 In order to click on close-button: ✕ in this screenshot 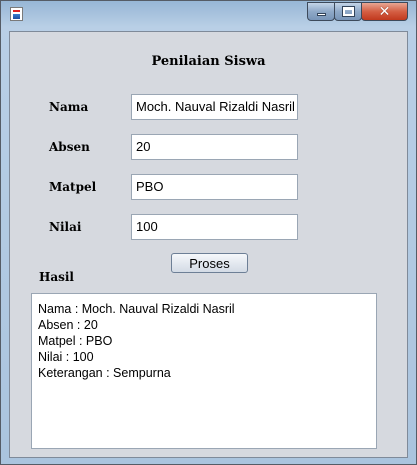, I will do `click(384, 11)`.